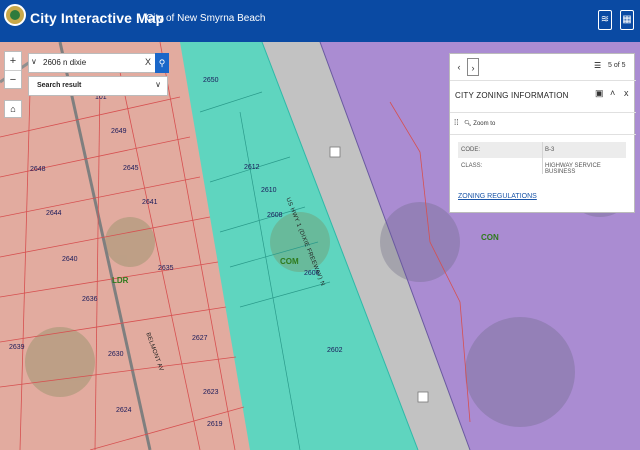 The width and height of the screenshot is (640, 450). I want to click on parcel-label: 2635, so click(166, 268).